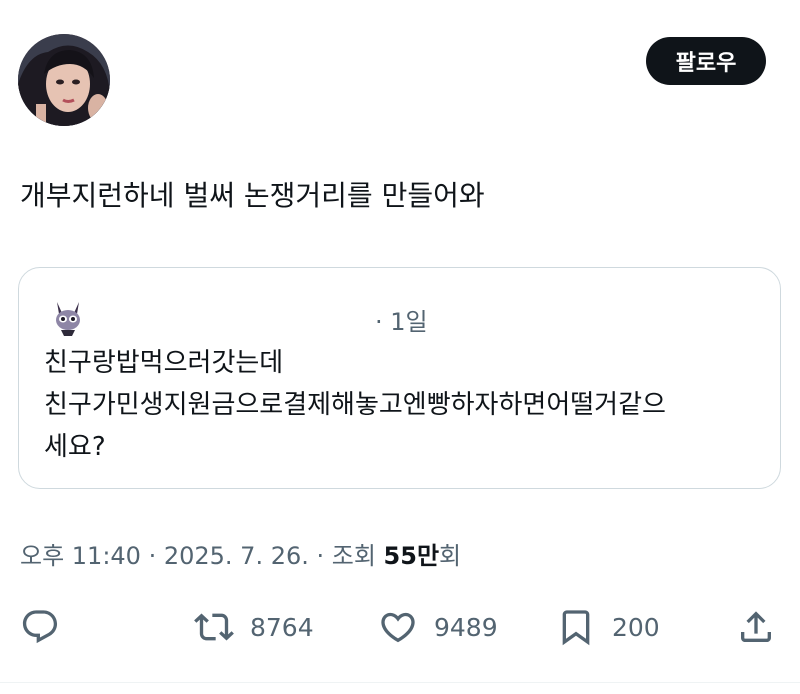 This screenshot has width=800, height=694. I want to click on bookmark-count: 200, so click(636, 627).